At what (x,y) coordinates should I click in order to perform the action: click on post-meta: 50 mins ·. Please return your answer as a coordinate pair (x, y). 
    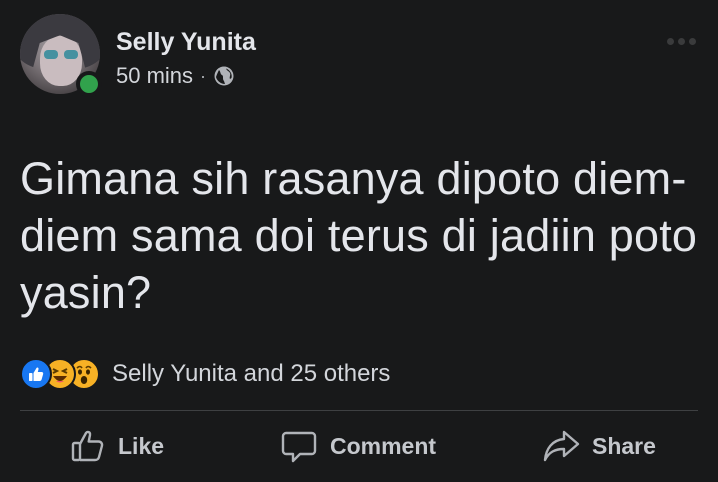
    Looking at the image, I should click on (175, 76).